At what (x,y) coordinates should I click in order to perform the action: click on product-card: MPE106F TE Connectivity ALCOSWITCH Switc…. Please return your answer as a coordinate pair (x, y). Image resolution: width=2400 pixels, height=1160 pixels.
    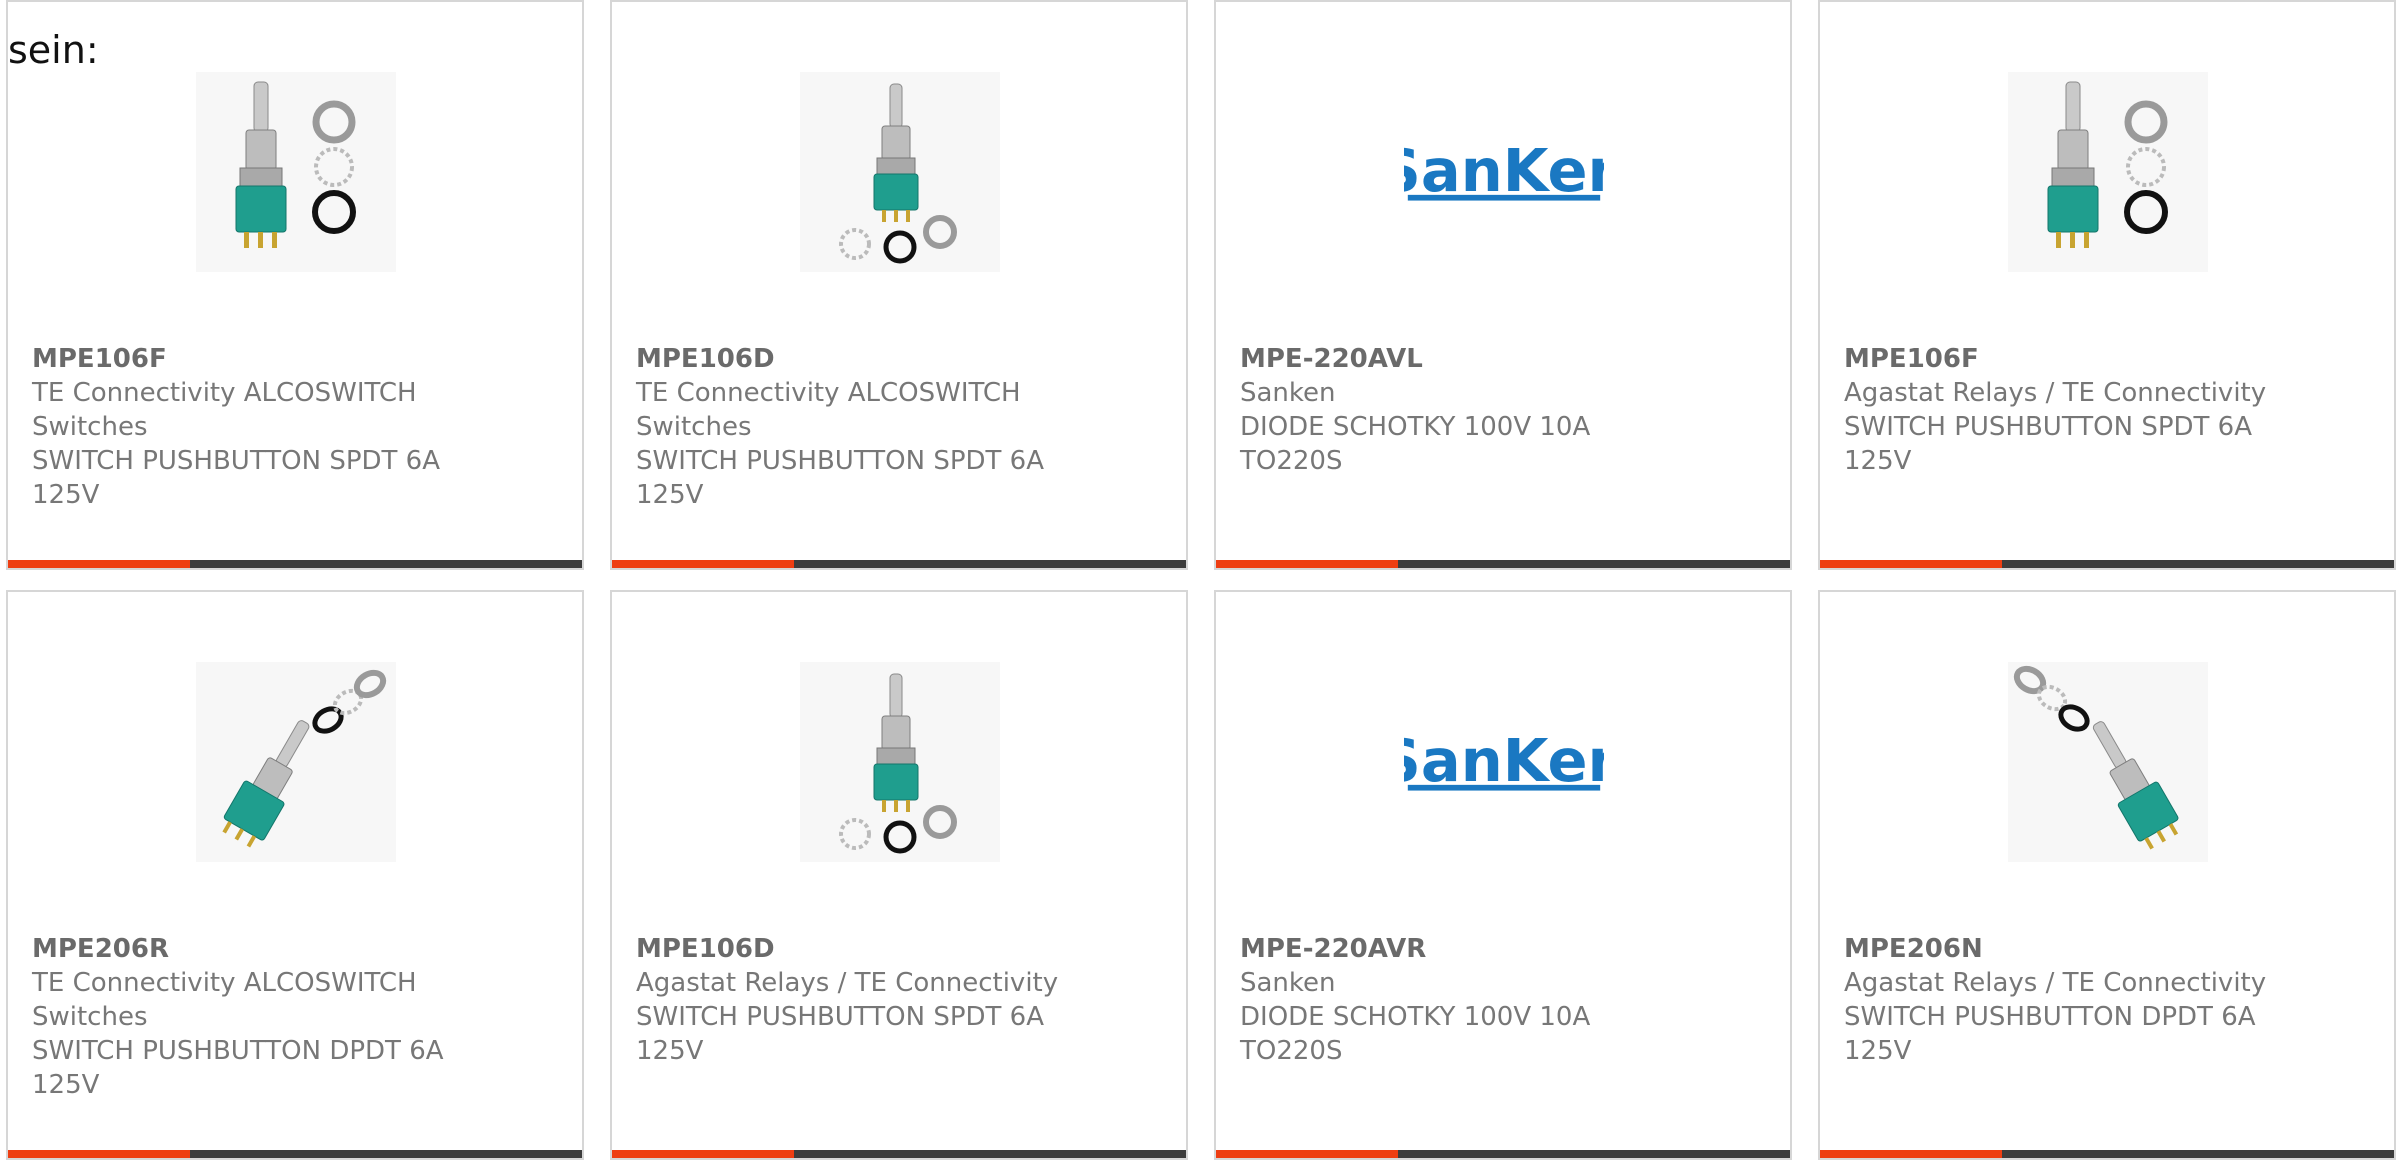
    Looking at the image, I should click on (295, 285).